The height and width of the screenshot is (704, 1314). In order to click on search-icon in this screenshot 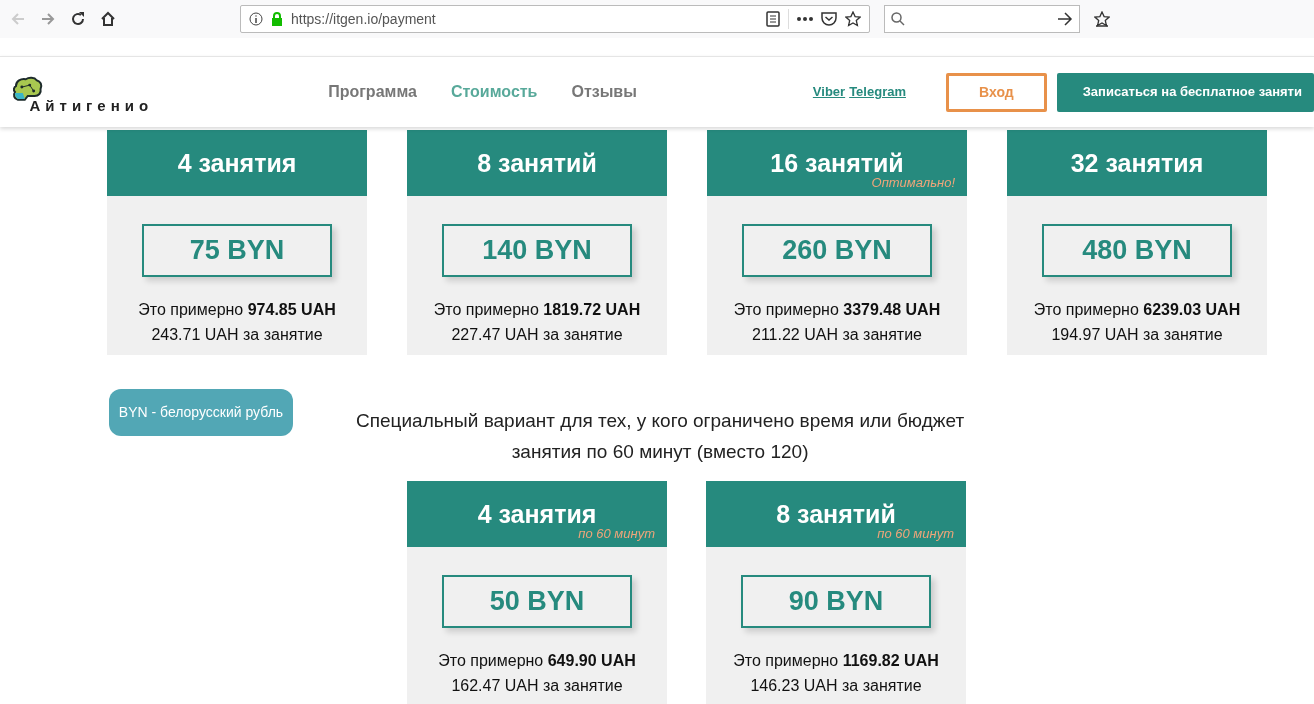, I will do `click(898, 19)`.